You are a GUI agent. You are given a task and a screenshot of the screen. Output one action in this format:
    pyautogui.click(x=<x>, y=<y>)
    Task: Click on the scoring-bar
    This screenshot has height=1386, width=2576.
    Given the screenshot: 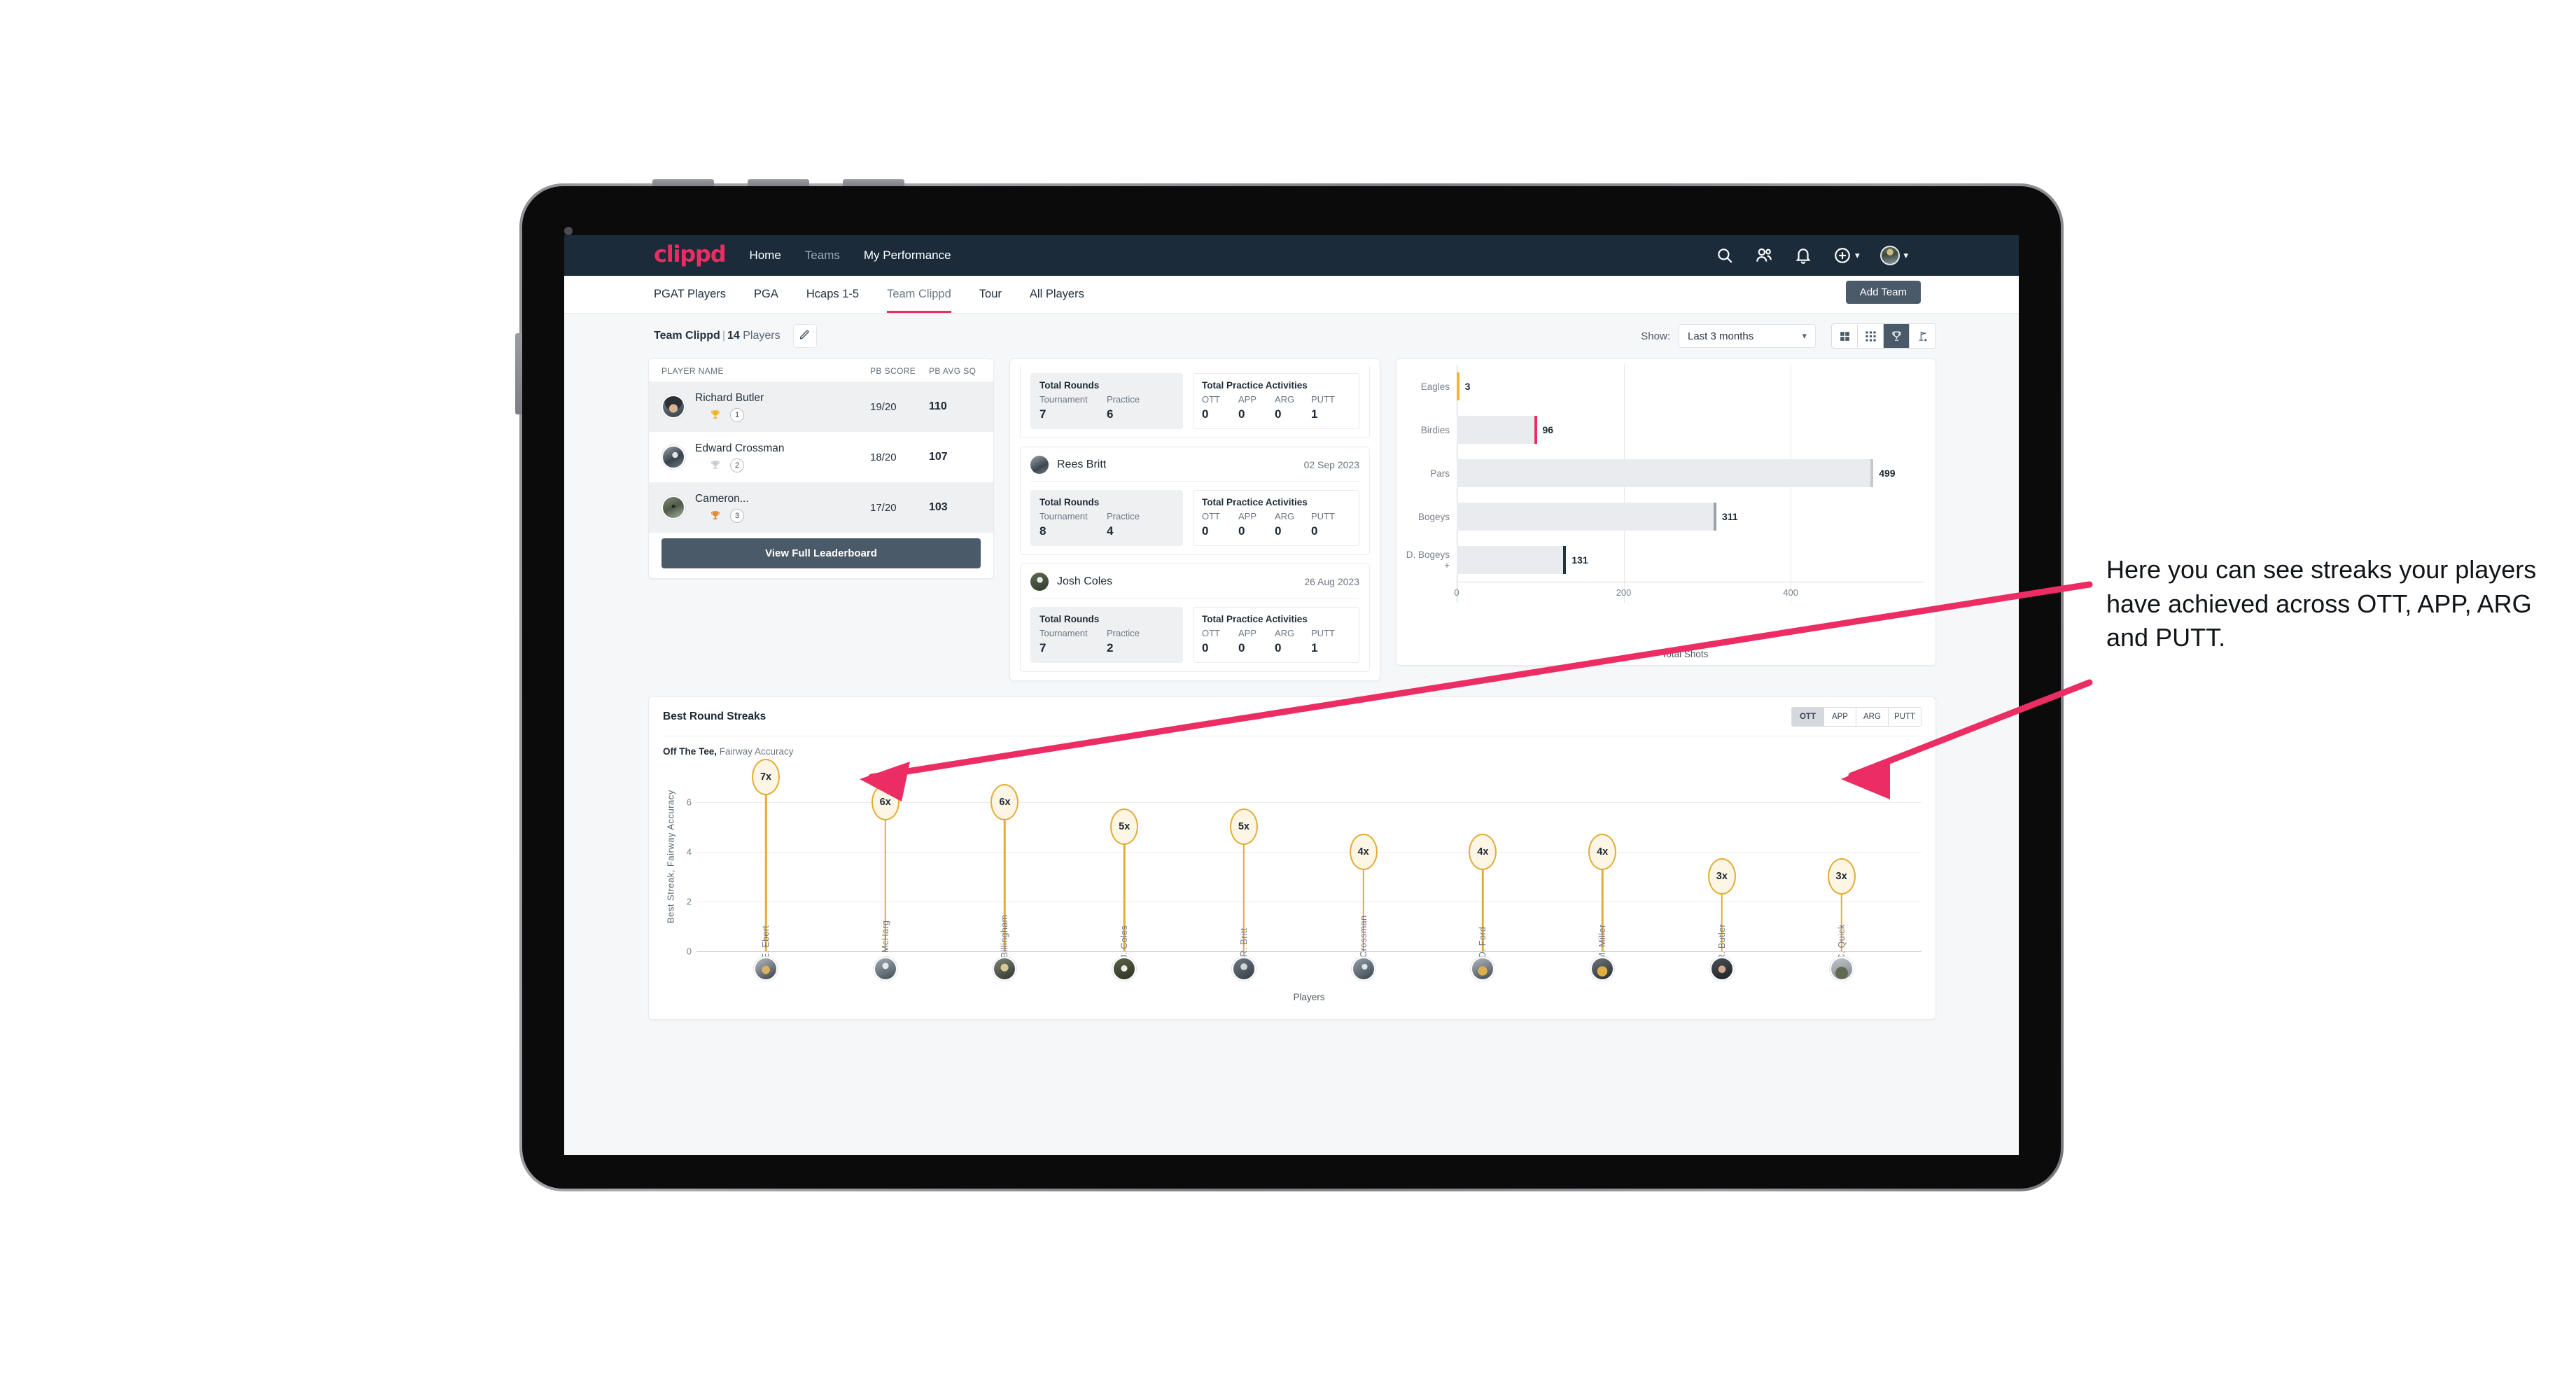 What is the action you would take?
    pyautogui.click(x=1665, y=473)
    